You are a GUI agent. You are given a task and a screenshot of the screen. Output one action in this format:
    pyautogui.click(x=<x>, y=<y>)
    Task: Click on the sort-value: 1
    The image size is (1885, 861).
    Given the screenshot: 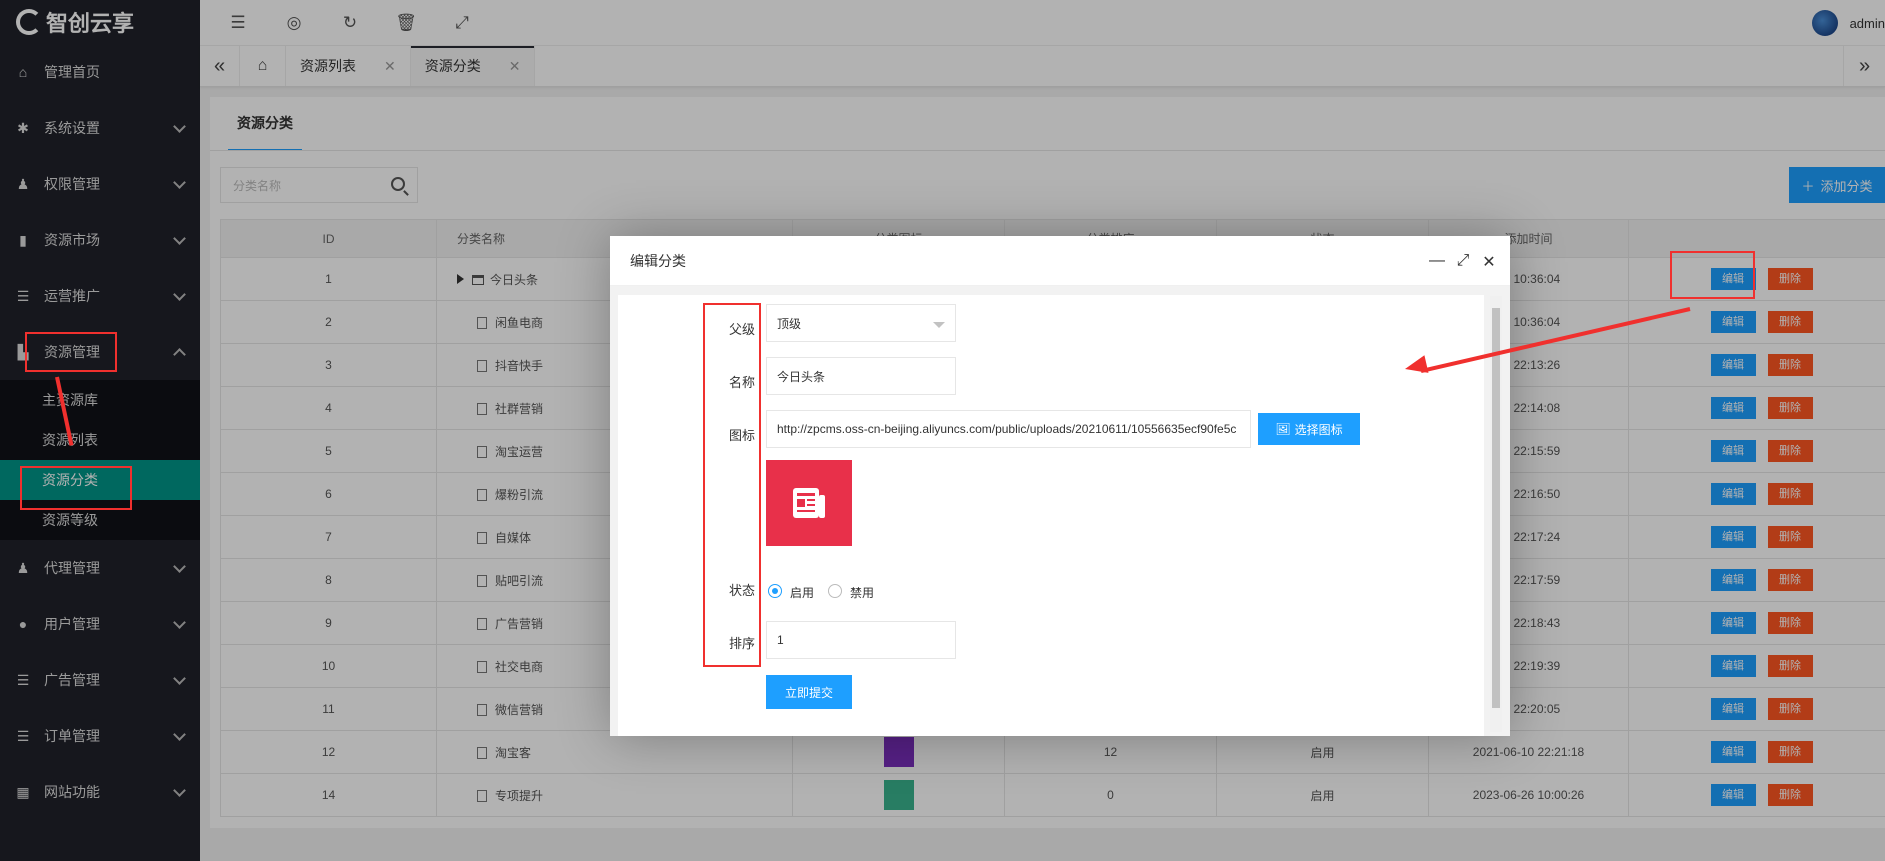 What is the action you would take?
    pyautogui.click(x=780, y=640)
    